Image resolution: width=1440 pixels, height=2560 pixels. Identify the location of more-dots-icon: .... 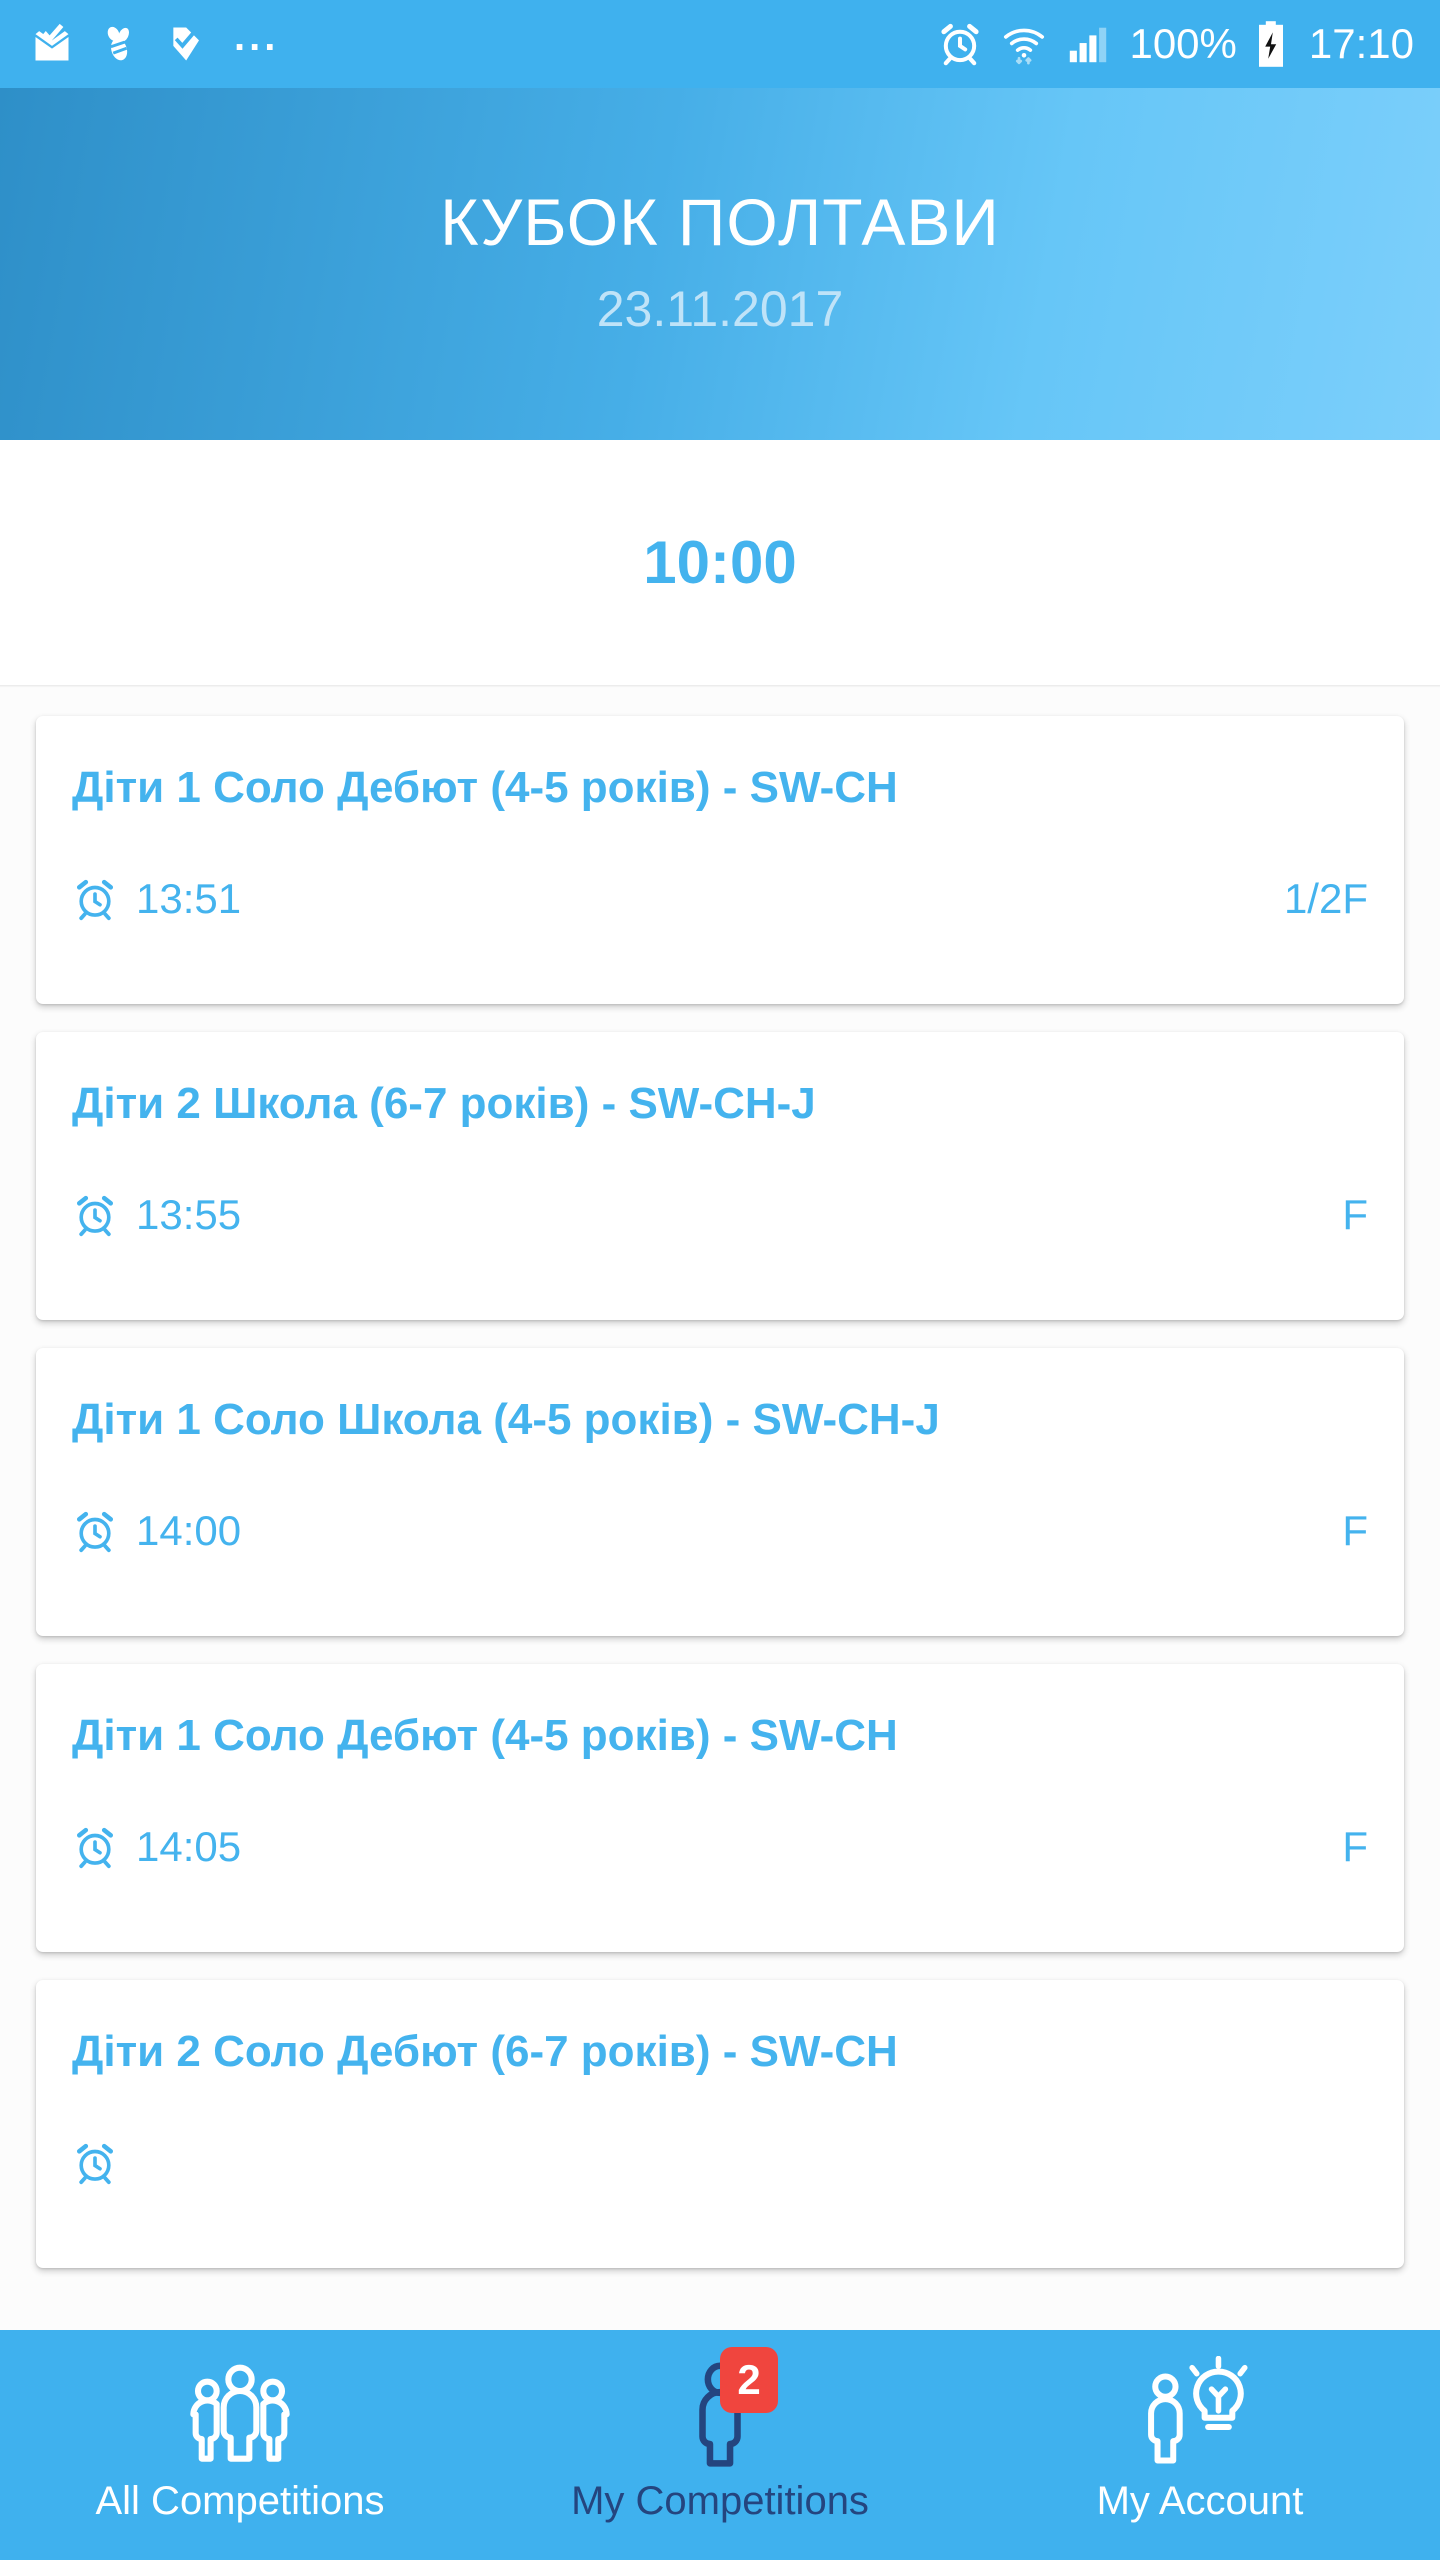
(257, 37).